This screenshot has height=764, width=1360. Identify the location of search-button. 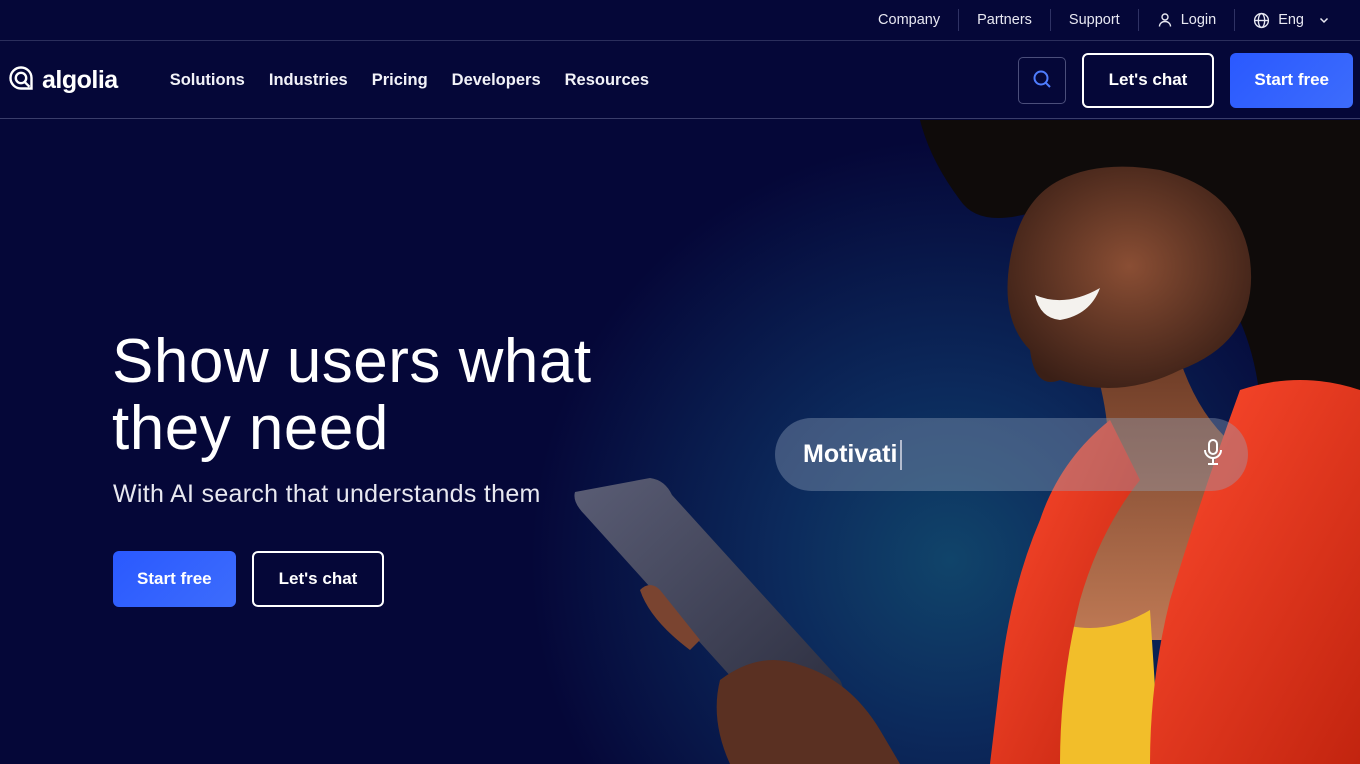
(1041, 80).